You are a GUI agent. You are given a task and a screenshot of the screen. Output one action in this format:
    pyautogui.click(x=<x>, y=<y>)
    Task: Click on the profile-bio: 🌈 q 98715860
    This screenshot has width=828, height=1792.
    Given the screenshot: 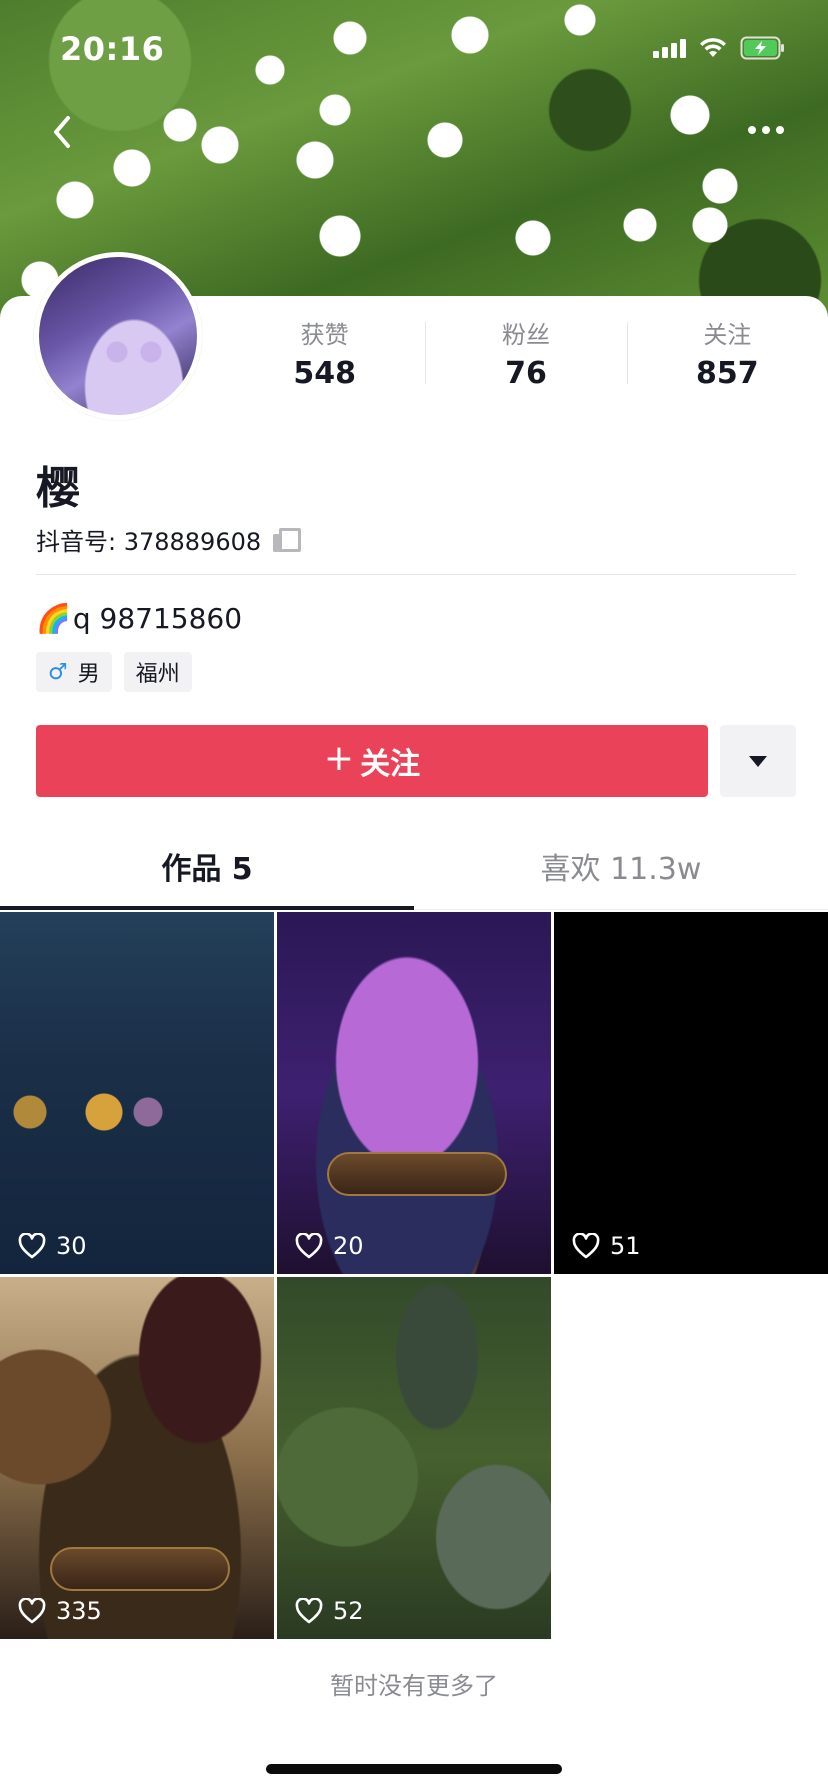 What is the action you would take?
    pyautogui.click(x=139, y=618)
    